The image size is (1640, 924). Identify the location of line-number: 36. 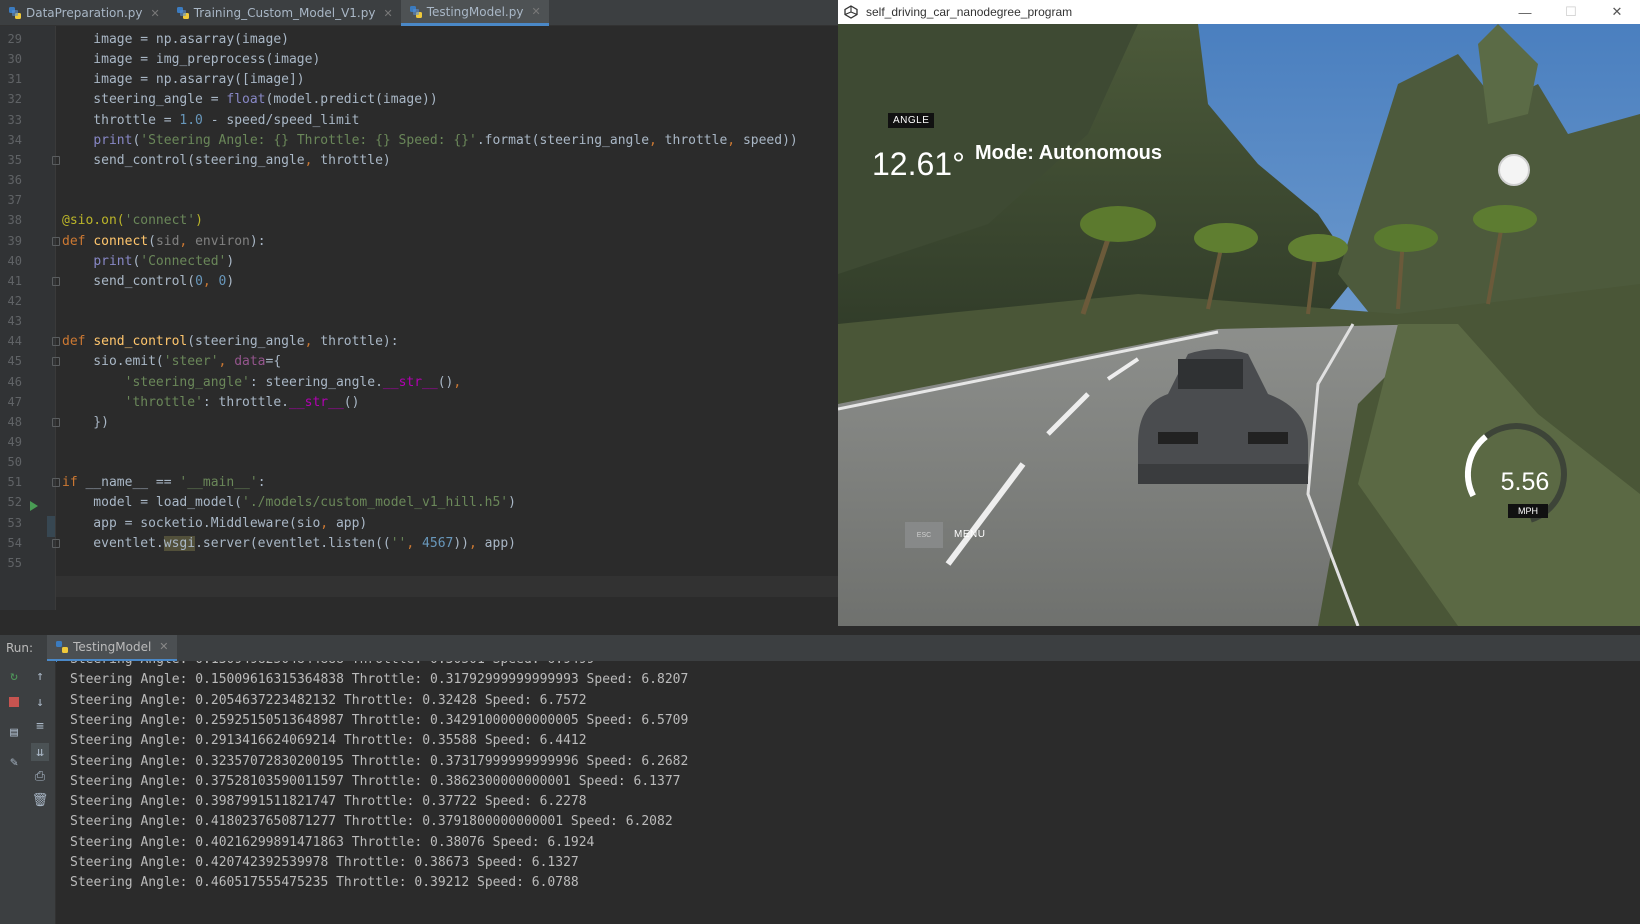
(14, 180).